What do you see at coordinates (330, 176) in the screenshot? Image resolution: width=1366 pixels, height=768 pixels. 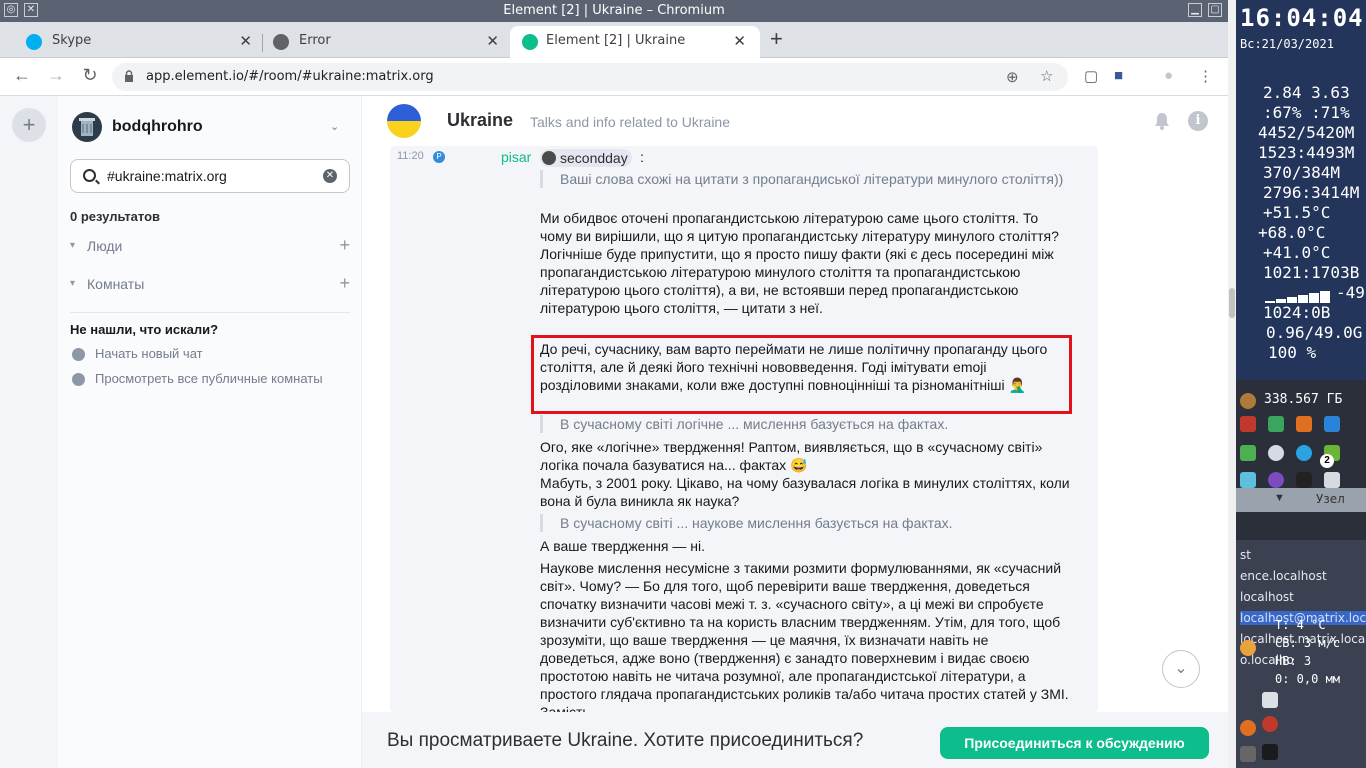 I see `clear-search-icon: ✕` at bounding box center [330, 176].